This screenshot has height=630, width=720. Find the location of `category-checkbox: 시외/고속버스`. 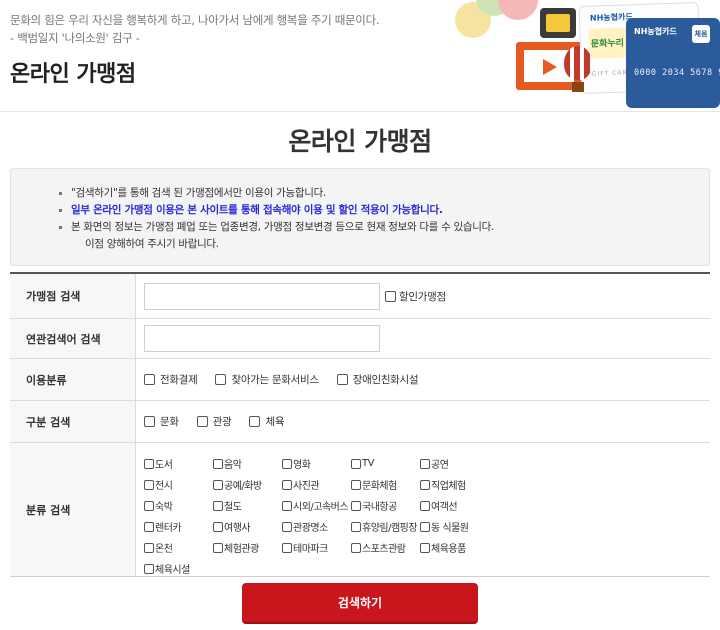

category-checkbox: 시외/고속버스 is located at coordinates (316, 505).